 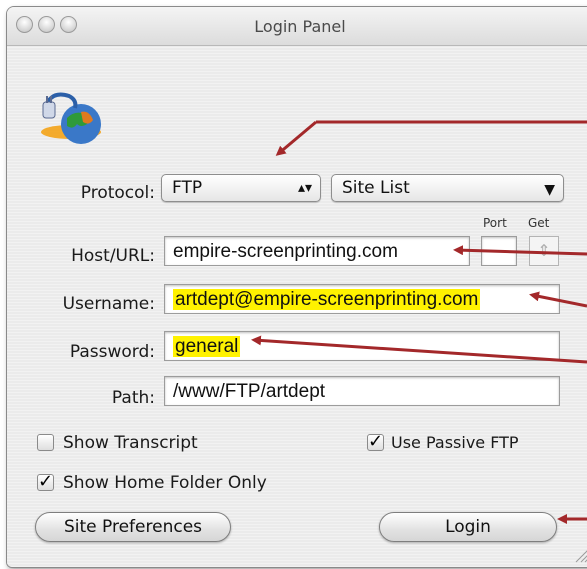 I want to click on annotation-arrow-host, so click(x=520, y=250).